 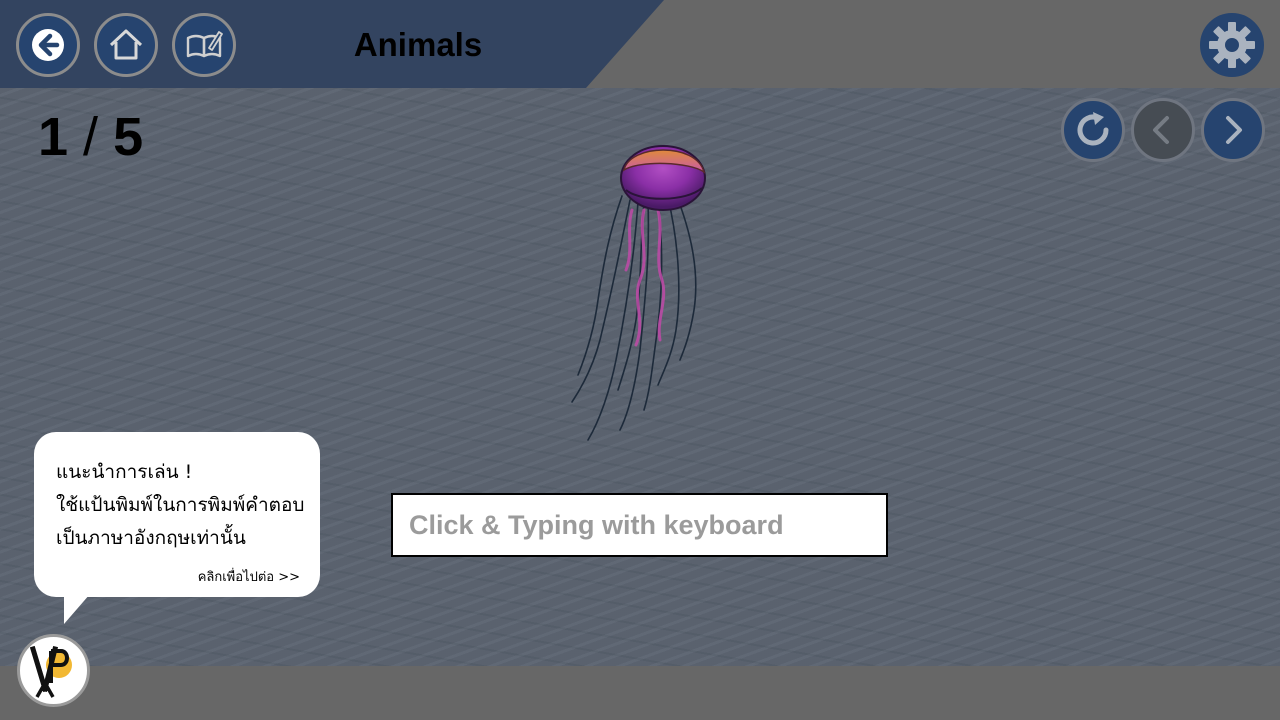 I want to click on current-question-number: 1, so click(x=54, y=137).